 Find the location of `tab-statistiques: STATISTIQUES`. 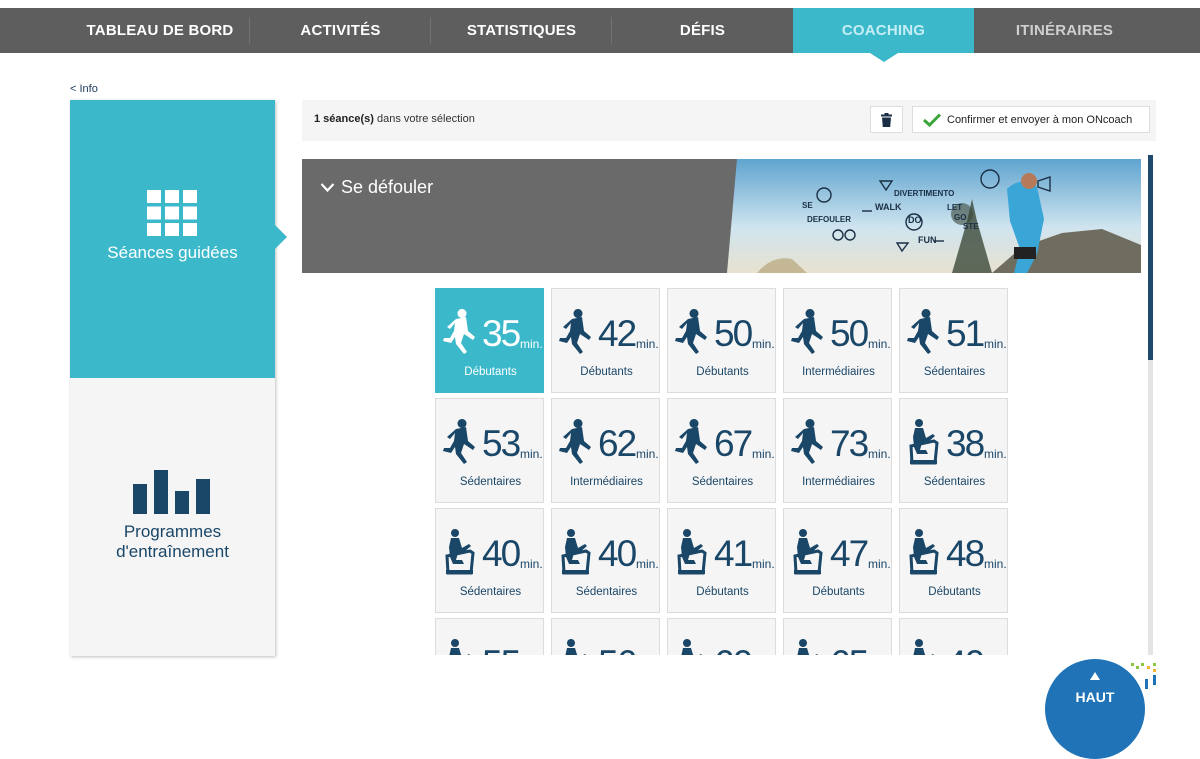

tab-statistiques: STATISTIQUES is located at coordinates (521, 30).